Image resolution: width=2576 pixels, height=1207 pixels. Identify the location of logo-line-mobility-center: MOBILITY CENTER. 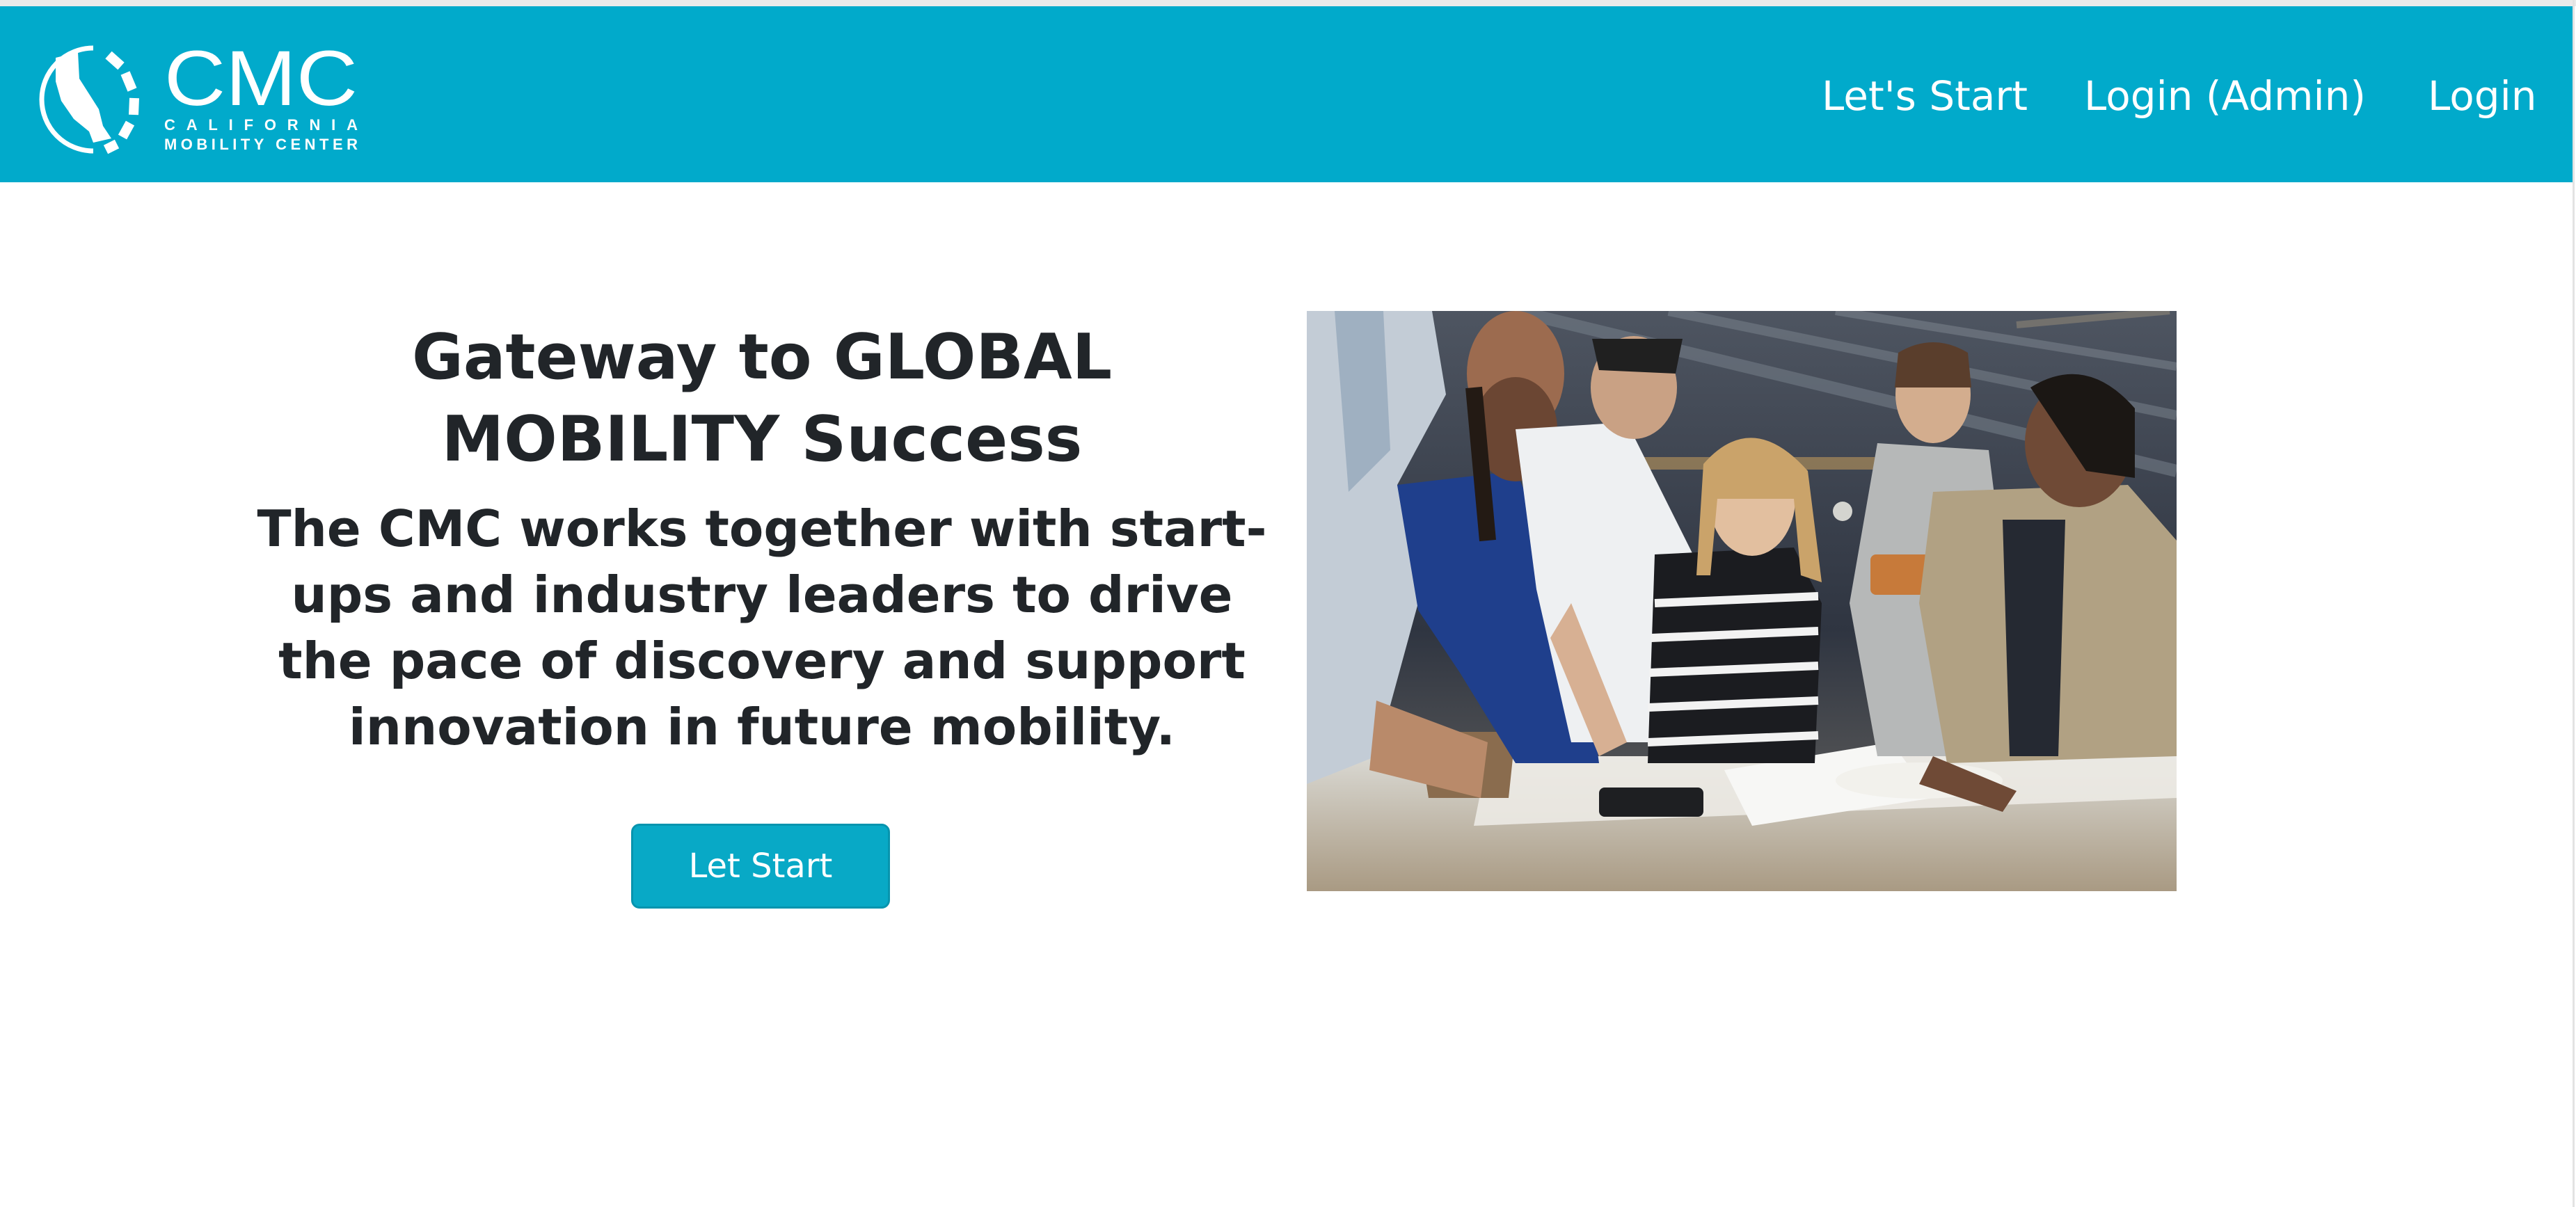
(261, 144).